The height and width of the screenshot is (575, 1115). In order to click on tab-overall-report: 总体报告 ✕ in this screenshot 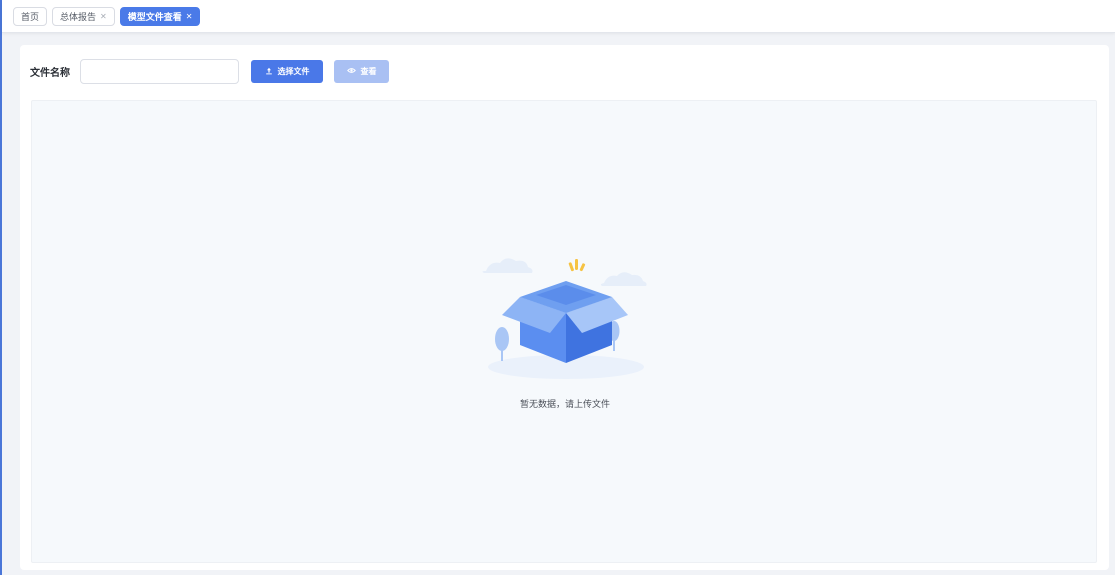, I will do `click(83, 16)`.